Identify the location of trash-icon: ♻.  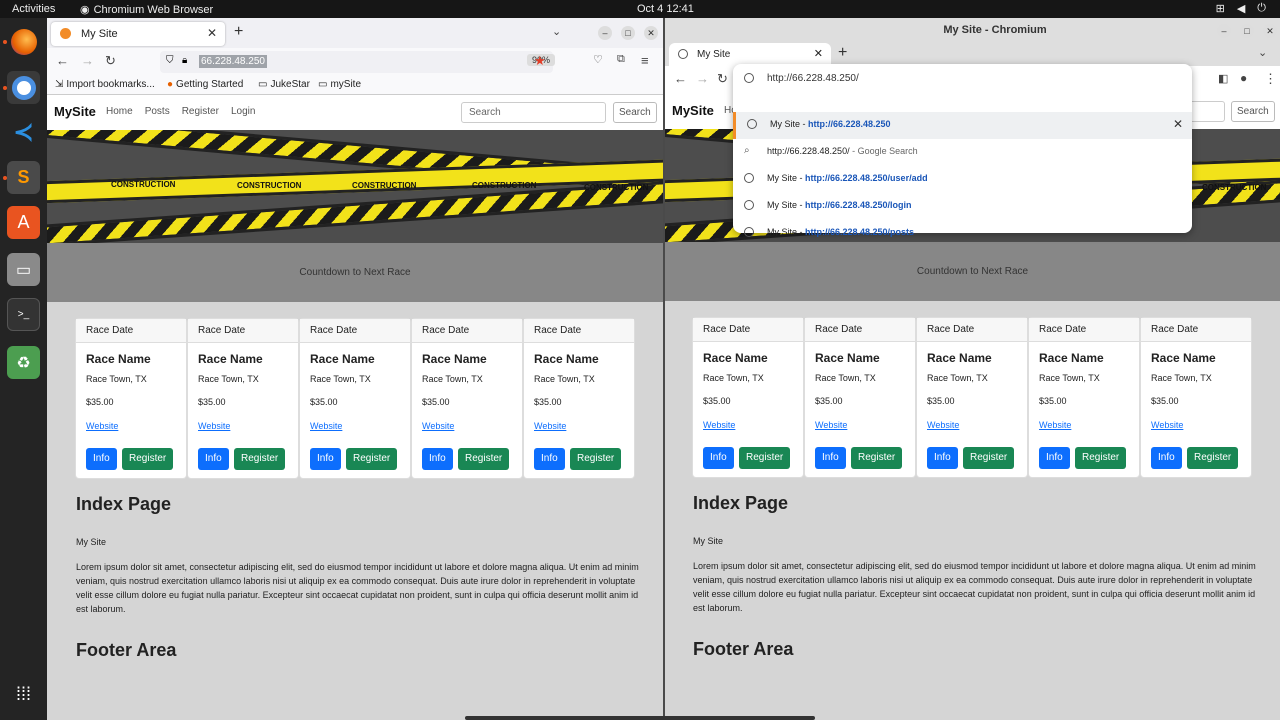
(23, 362).